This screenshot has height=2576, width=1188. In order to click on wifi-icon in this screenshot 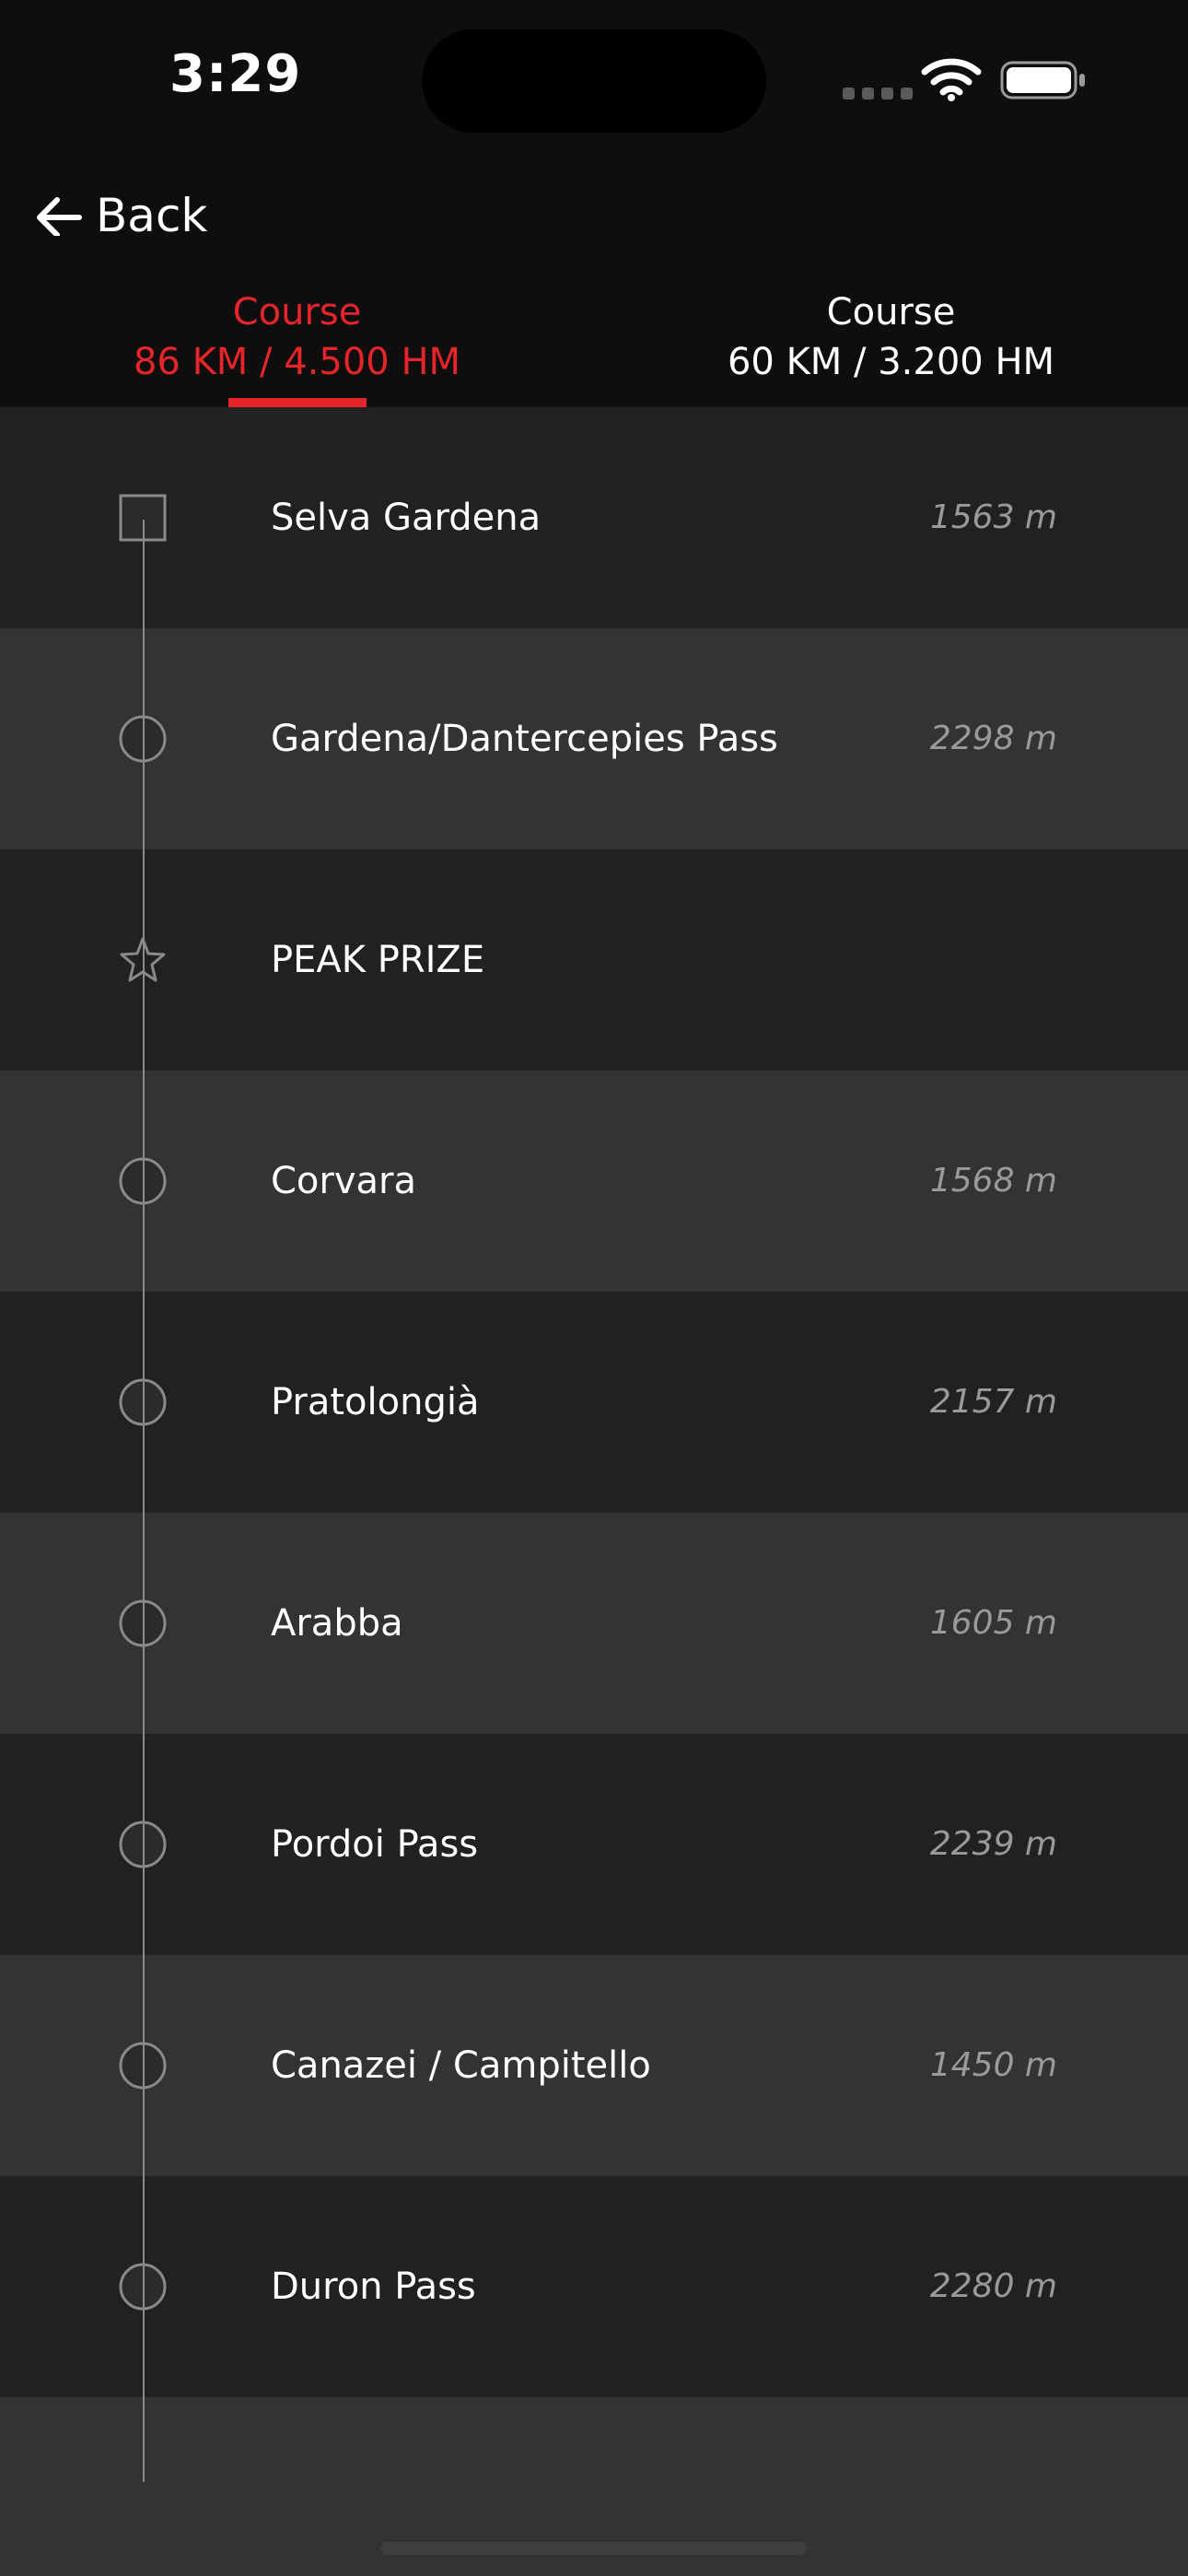, I will do `click(951, 79)`.